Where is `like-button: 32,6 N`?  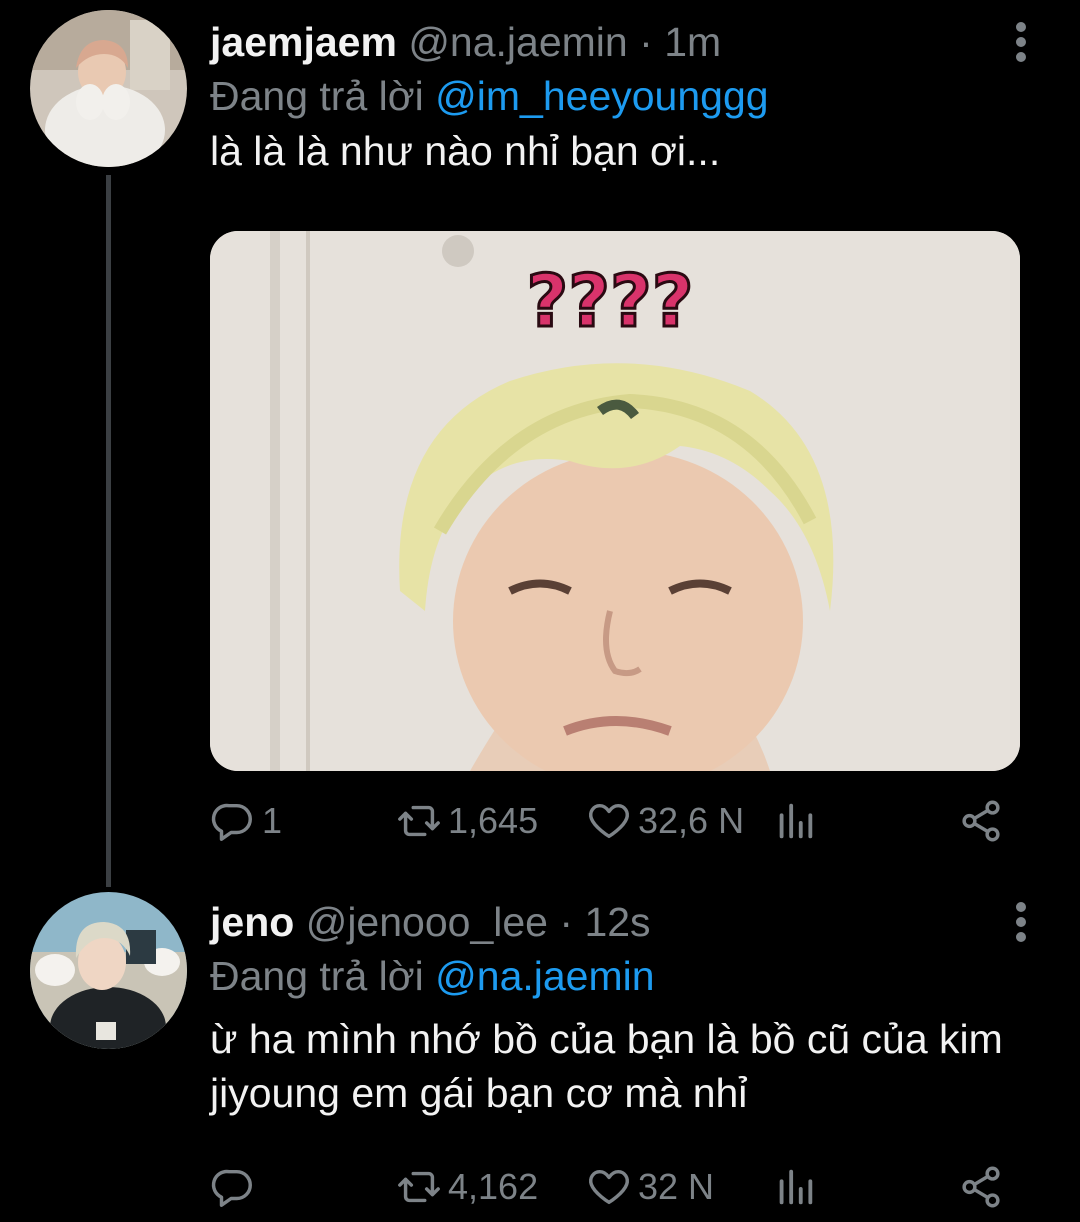 like-button: 32,6 N is located at coordinates (665, 821).